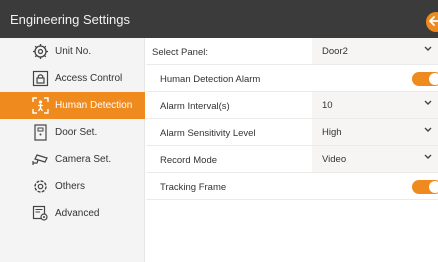 This screenshot has height=262, width=438. I want to click on record-mode-label: Record Mode, so click(189, 160).